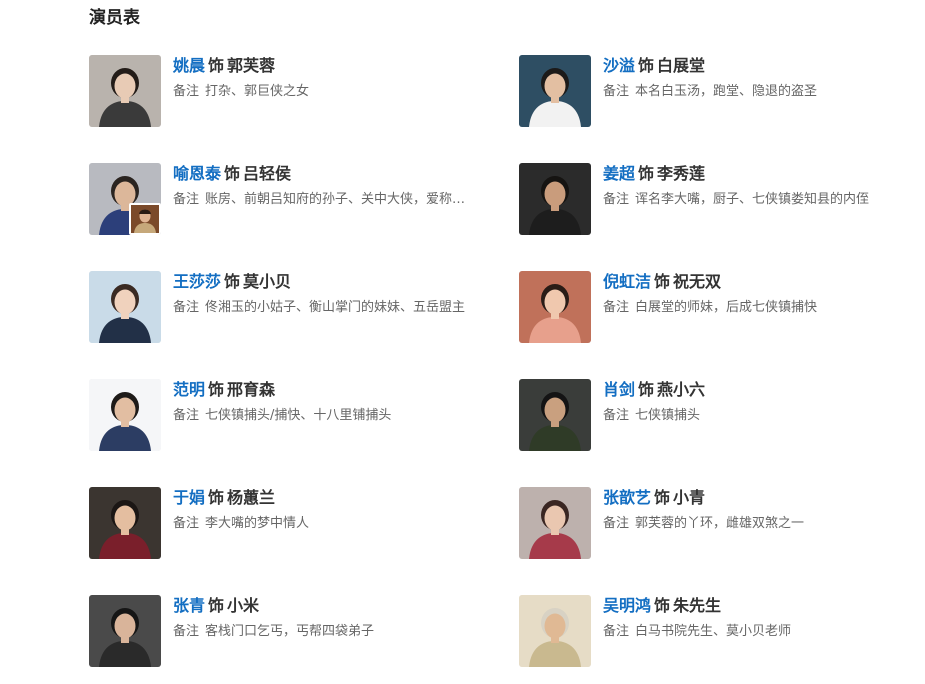 This screenshot has width=925, height=684. Describe the element at coordinates (681, 173) in the screenshot. I see `role-name: 李秀莲` at that location.